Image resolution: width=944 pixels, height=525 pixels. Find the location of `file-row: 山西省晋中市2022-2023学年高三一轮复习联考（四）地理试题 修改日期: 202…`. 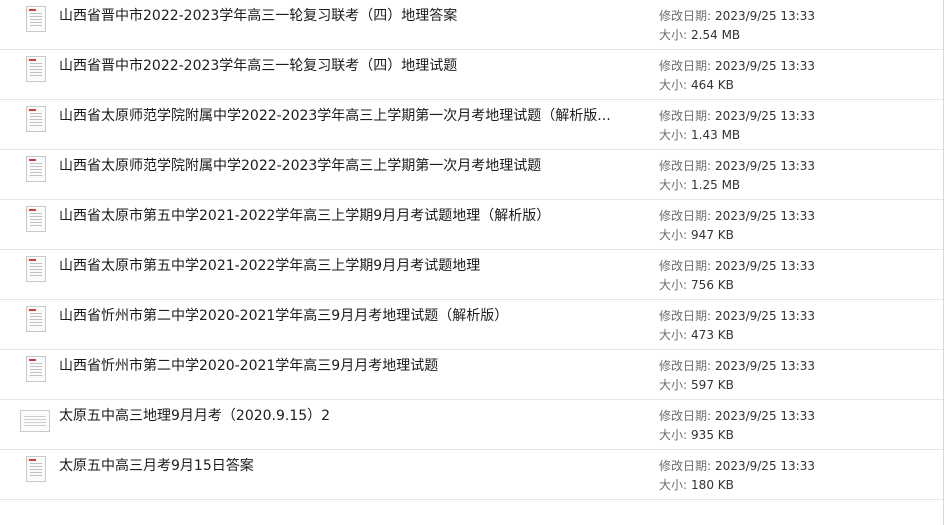

file-row: 山西省晋中市2022-2023学年高三一轮复习联考（四）地理试题 修改日期: 202… is located at coordinates (471, 75).